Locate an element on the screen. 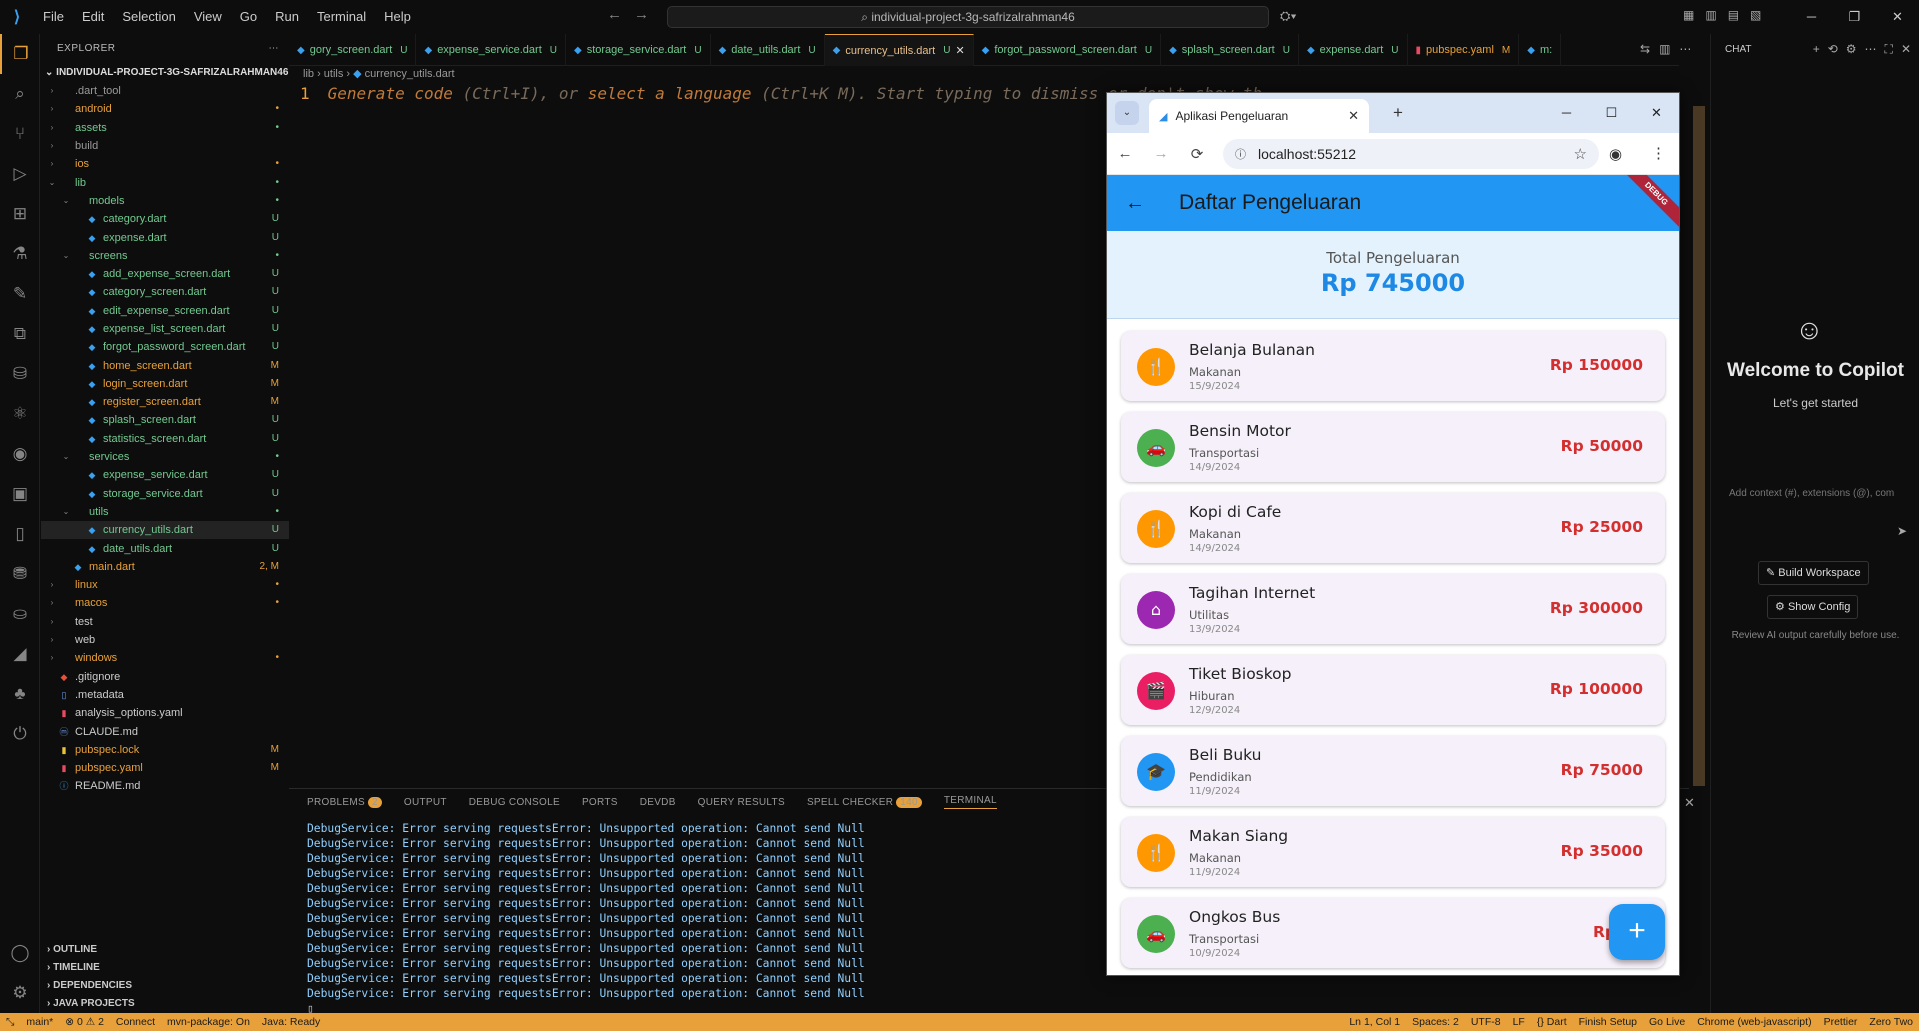 The height and width of the screenshot is (1031, 1919). search-icon: ⌕ is located at coordinates (20, 94).